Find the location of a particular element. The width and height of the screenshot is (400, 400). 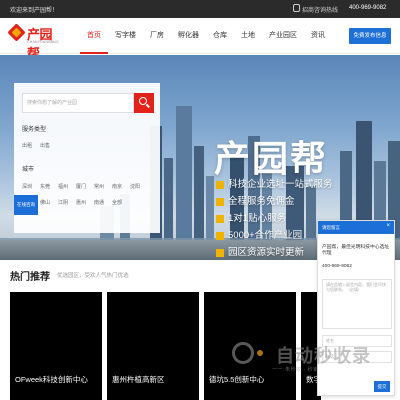

welcome-text: 欢迎来到产园帮！ is located at coordinates (34, 11).